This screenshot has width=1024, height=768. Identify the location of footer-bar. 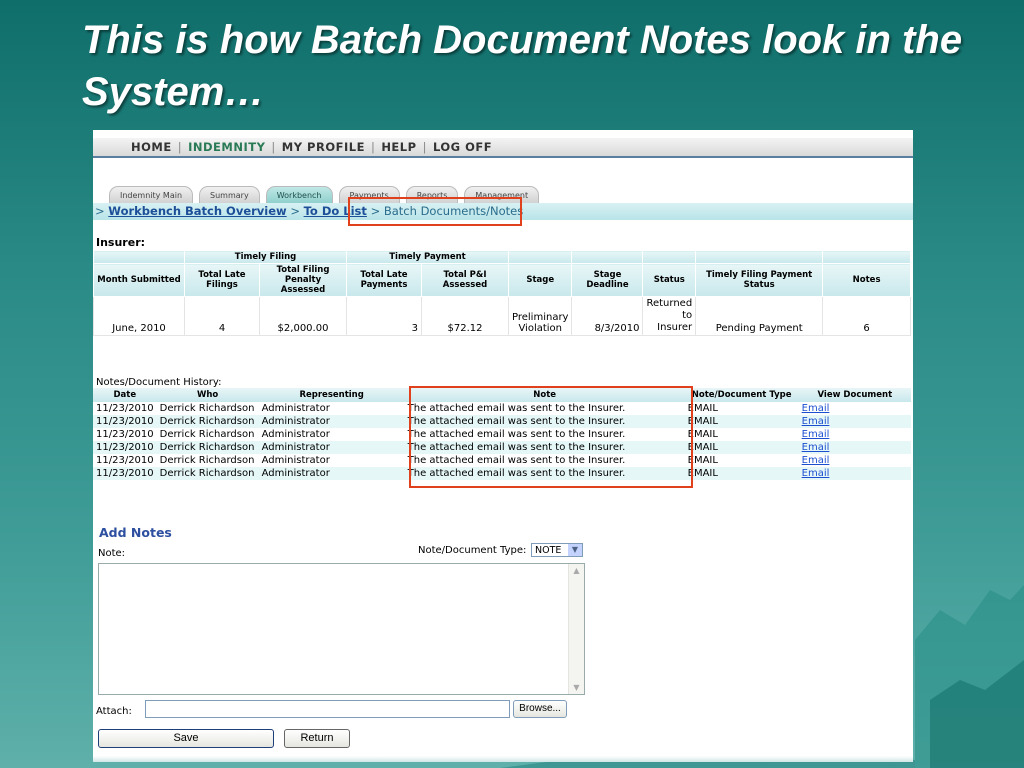
(503, 759).